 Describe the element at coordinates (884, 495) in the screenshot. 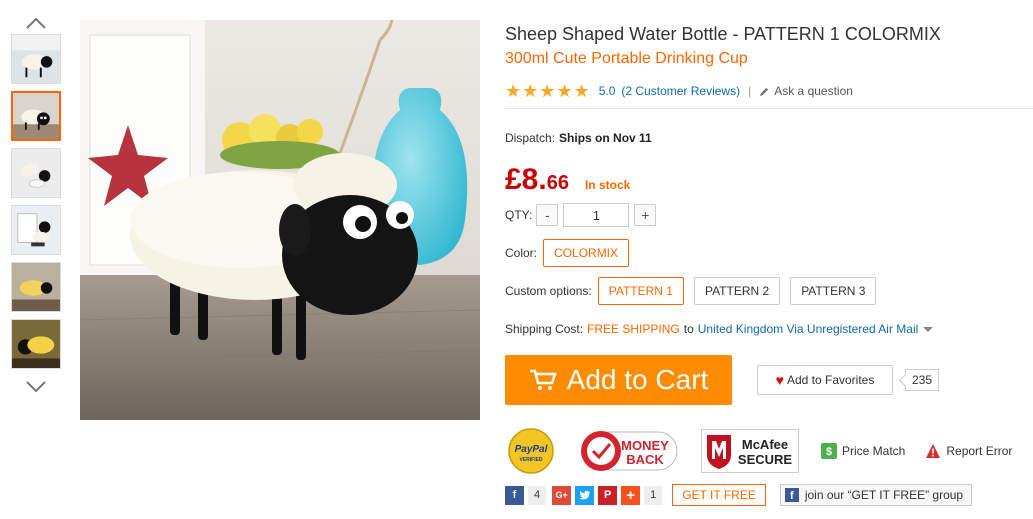

I see `join-group-label: join our “GET IT FREE” group` at that location.